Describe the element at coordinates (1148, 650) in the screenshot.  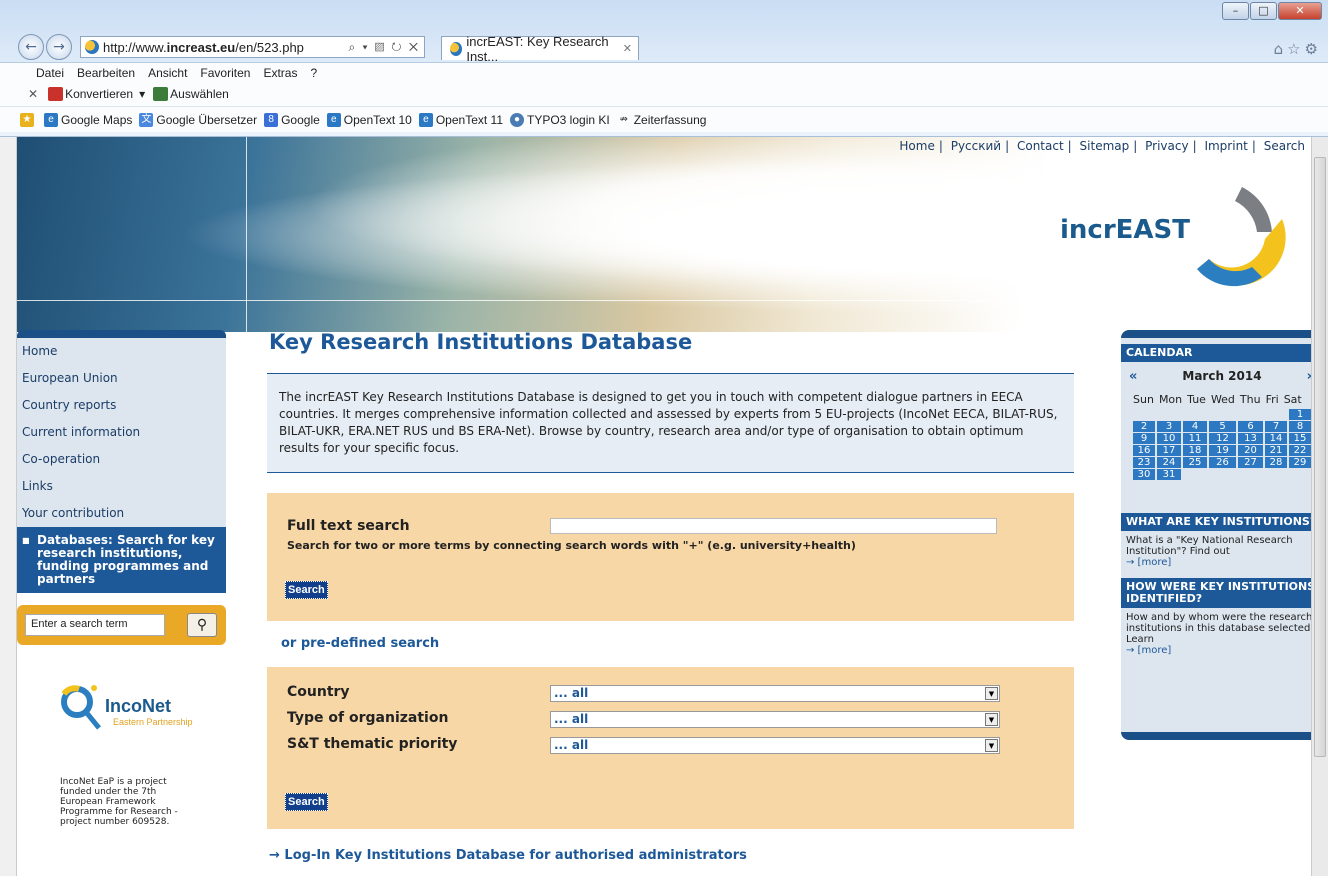
I see `how-were-more-link: → [more]` at that location.